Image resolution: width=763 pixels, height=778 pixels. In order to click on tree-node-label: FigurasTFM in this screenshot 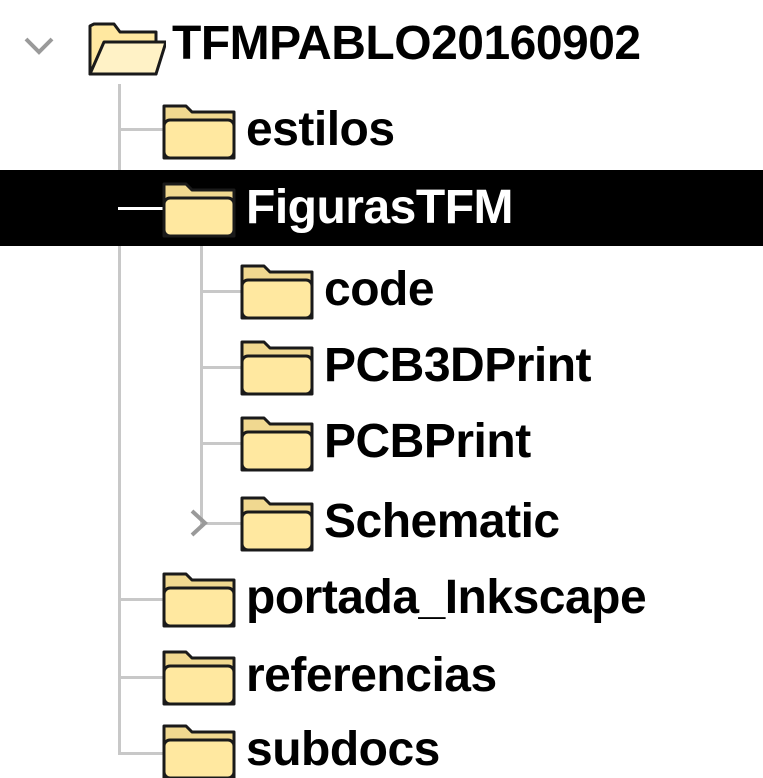, I will do `click(380, 207)`.